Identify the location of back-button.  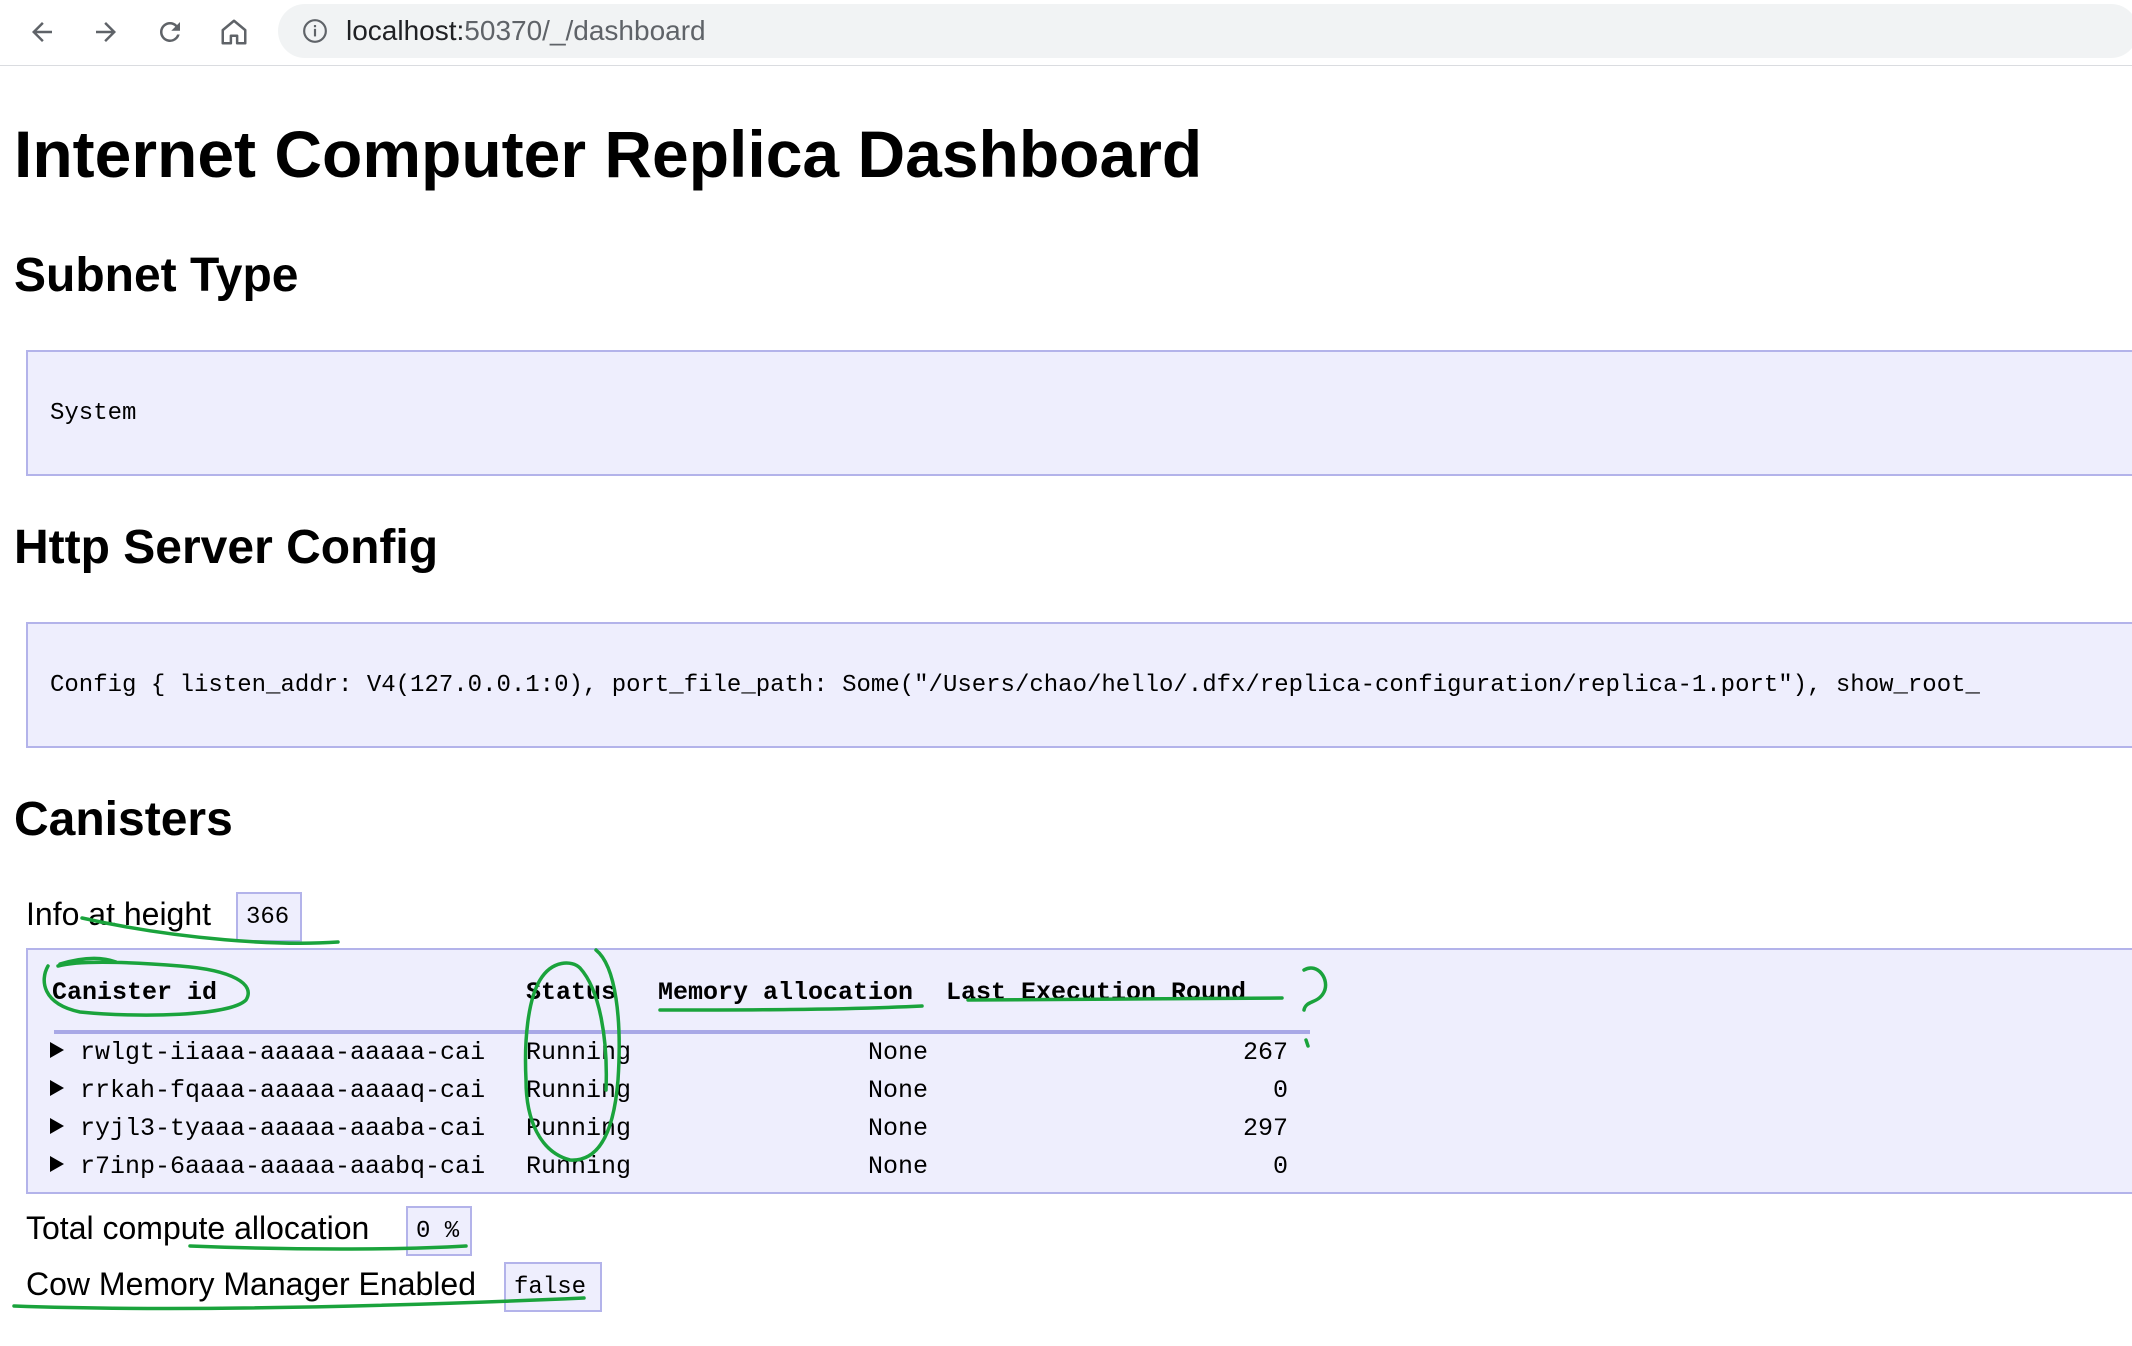
(42, 32).